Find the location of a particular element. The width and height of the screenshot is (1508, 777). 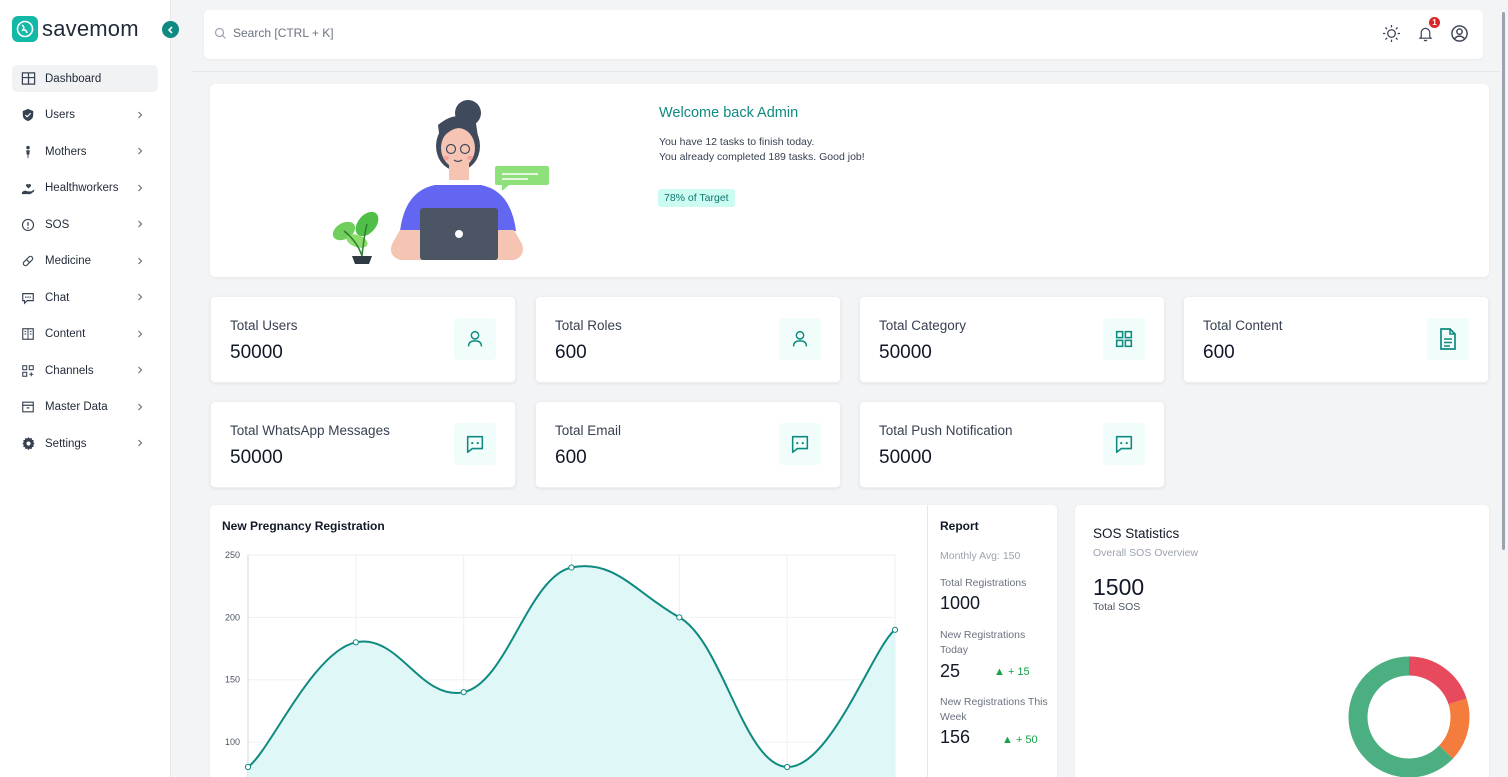

sidebar-item-healthworkers: Healthworkers is located at coordinates (85, 188).